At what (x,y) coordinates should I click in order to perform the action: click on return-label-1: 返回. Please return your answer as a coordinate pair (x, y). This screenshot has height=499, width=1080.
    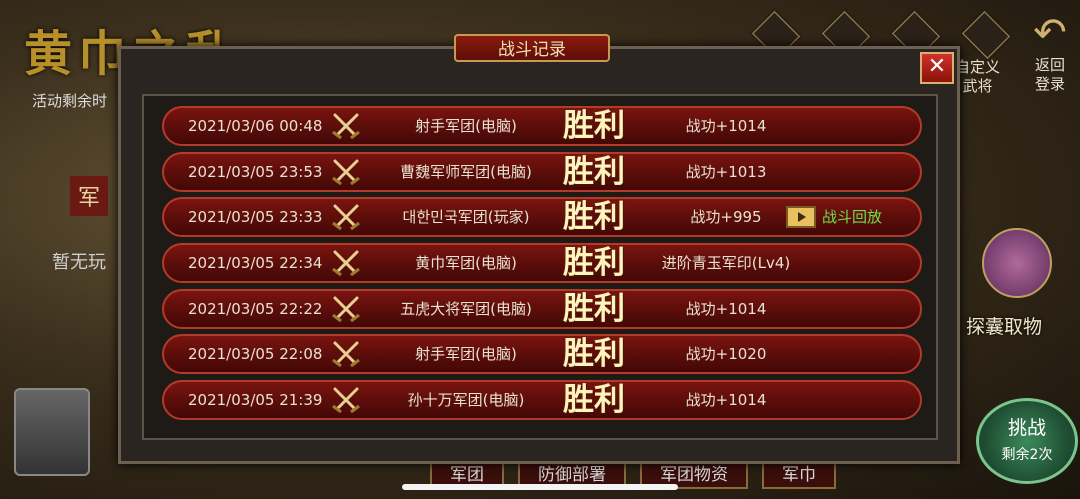
    Looking at the image, I should click on (1049, 65).